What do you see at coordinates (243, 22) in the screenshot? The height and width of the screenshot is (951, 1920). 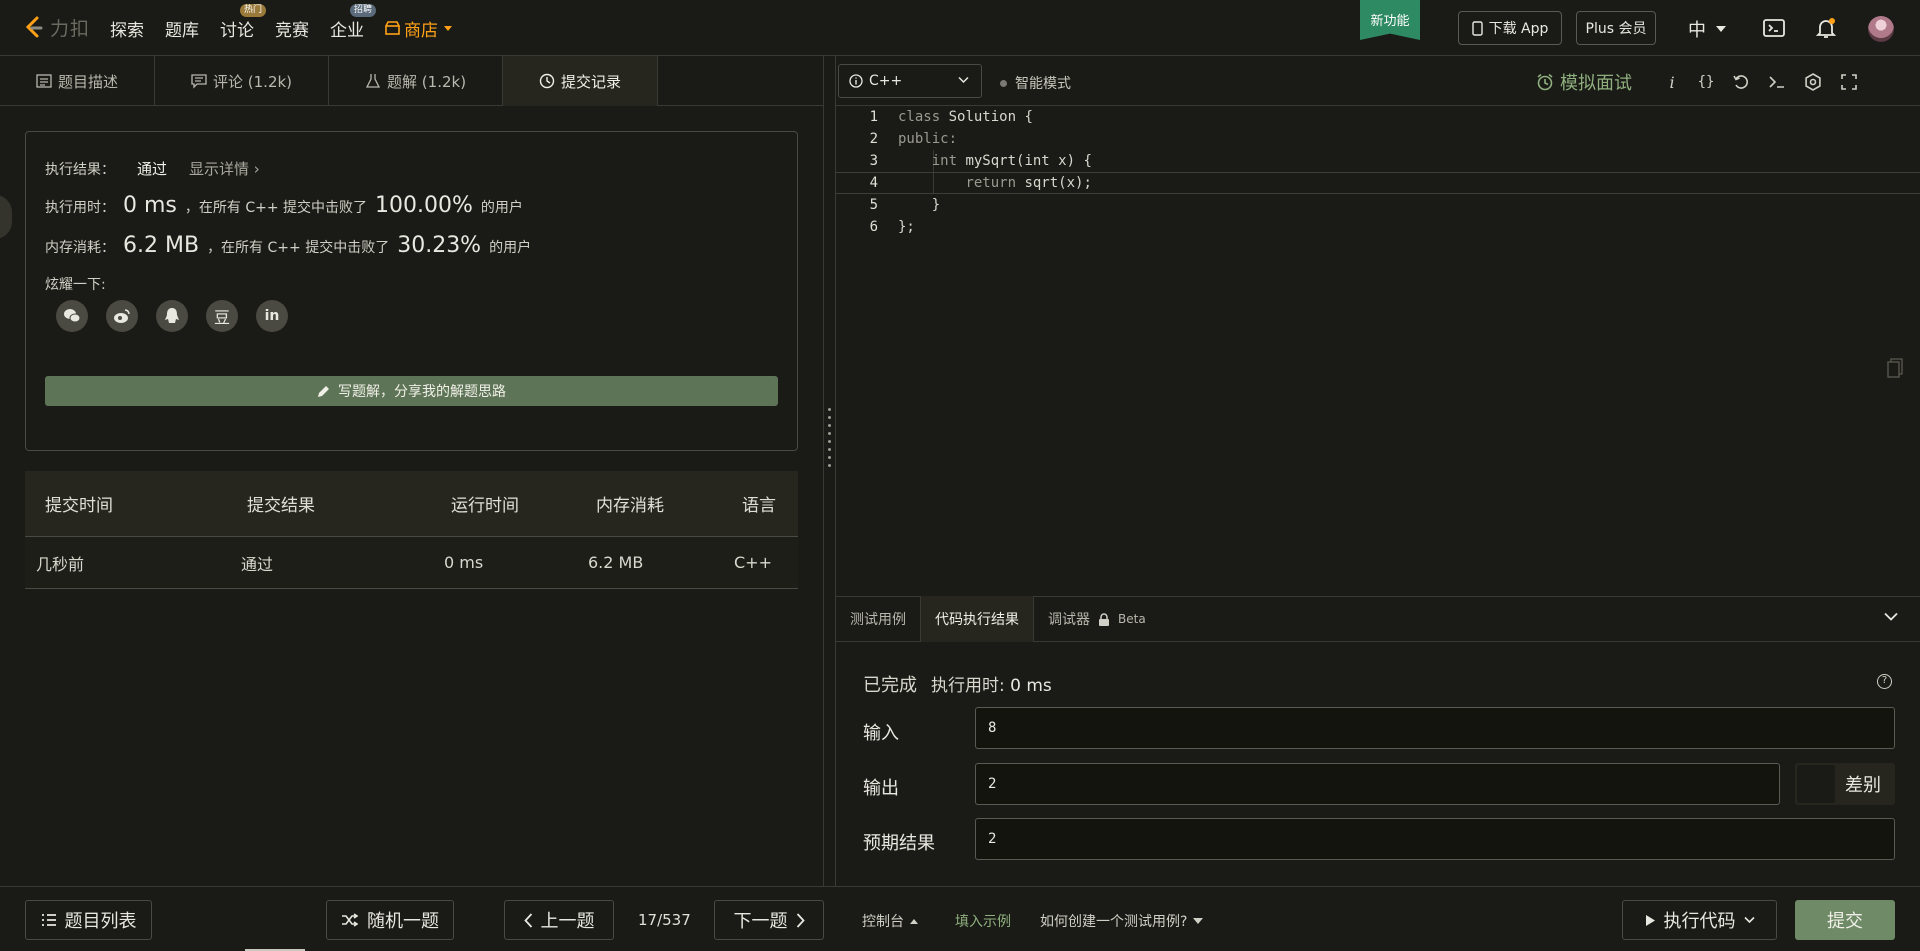 I see `nav-discuss: 讨论 热门` at bounding box center [243, 22].